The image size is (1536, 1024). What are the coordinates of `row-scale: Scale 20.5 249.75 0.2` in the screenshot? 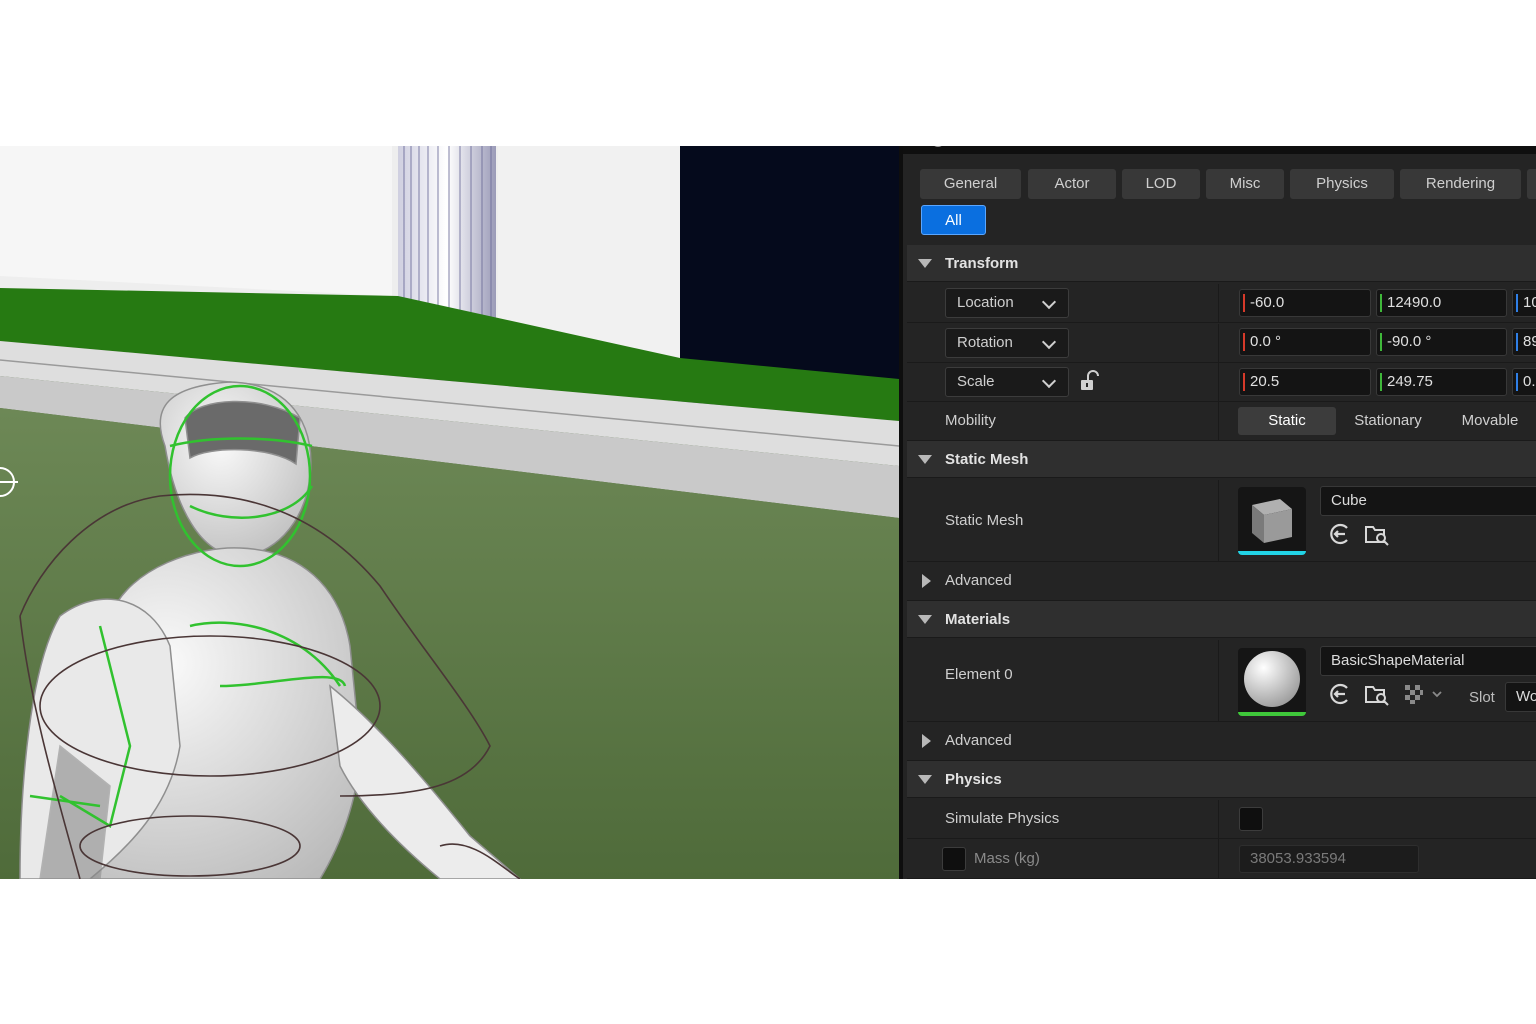 It's located at (1221, 382).